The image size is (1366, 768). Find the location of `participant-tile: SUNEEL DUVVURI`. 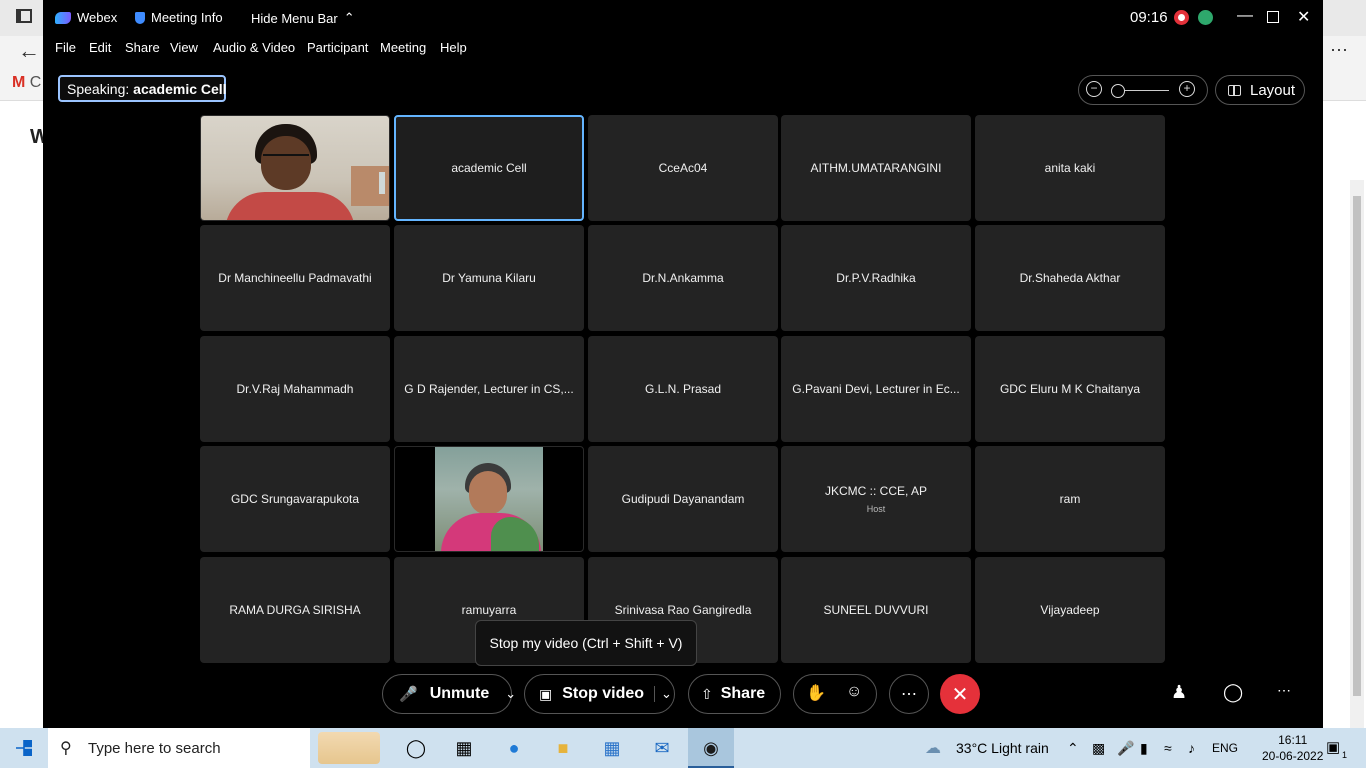

participant-tile: SUNEEL DUVVURI is located at coordinates (876, 610).